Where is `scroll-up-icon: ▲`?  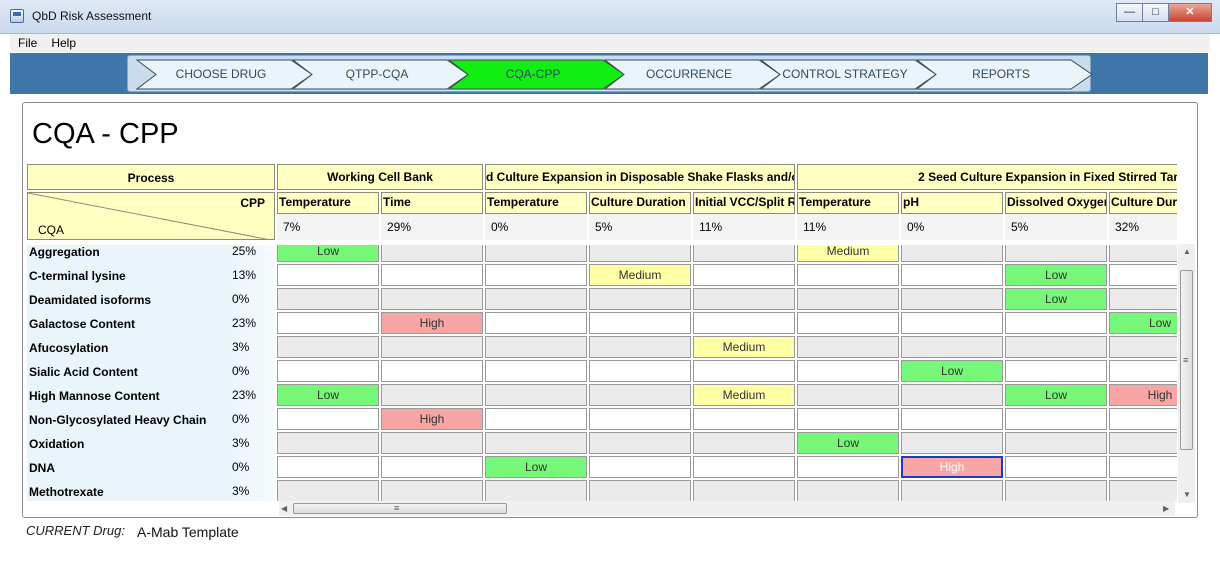
scroll-up-icon: ▲ is located at coordinates (1187, 251).